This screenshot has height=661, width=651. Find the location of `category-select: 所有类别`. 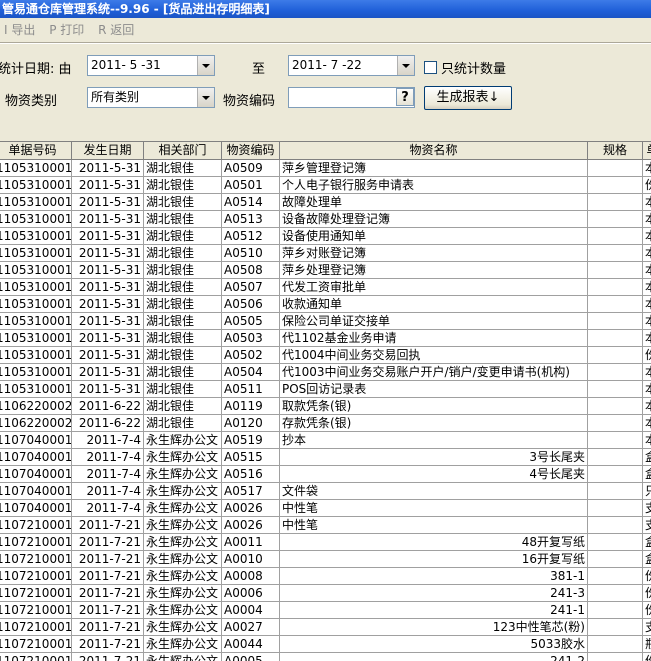

category-select: 所有类别 is located at coordinates (151, 97).